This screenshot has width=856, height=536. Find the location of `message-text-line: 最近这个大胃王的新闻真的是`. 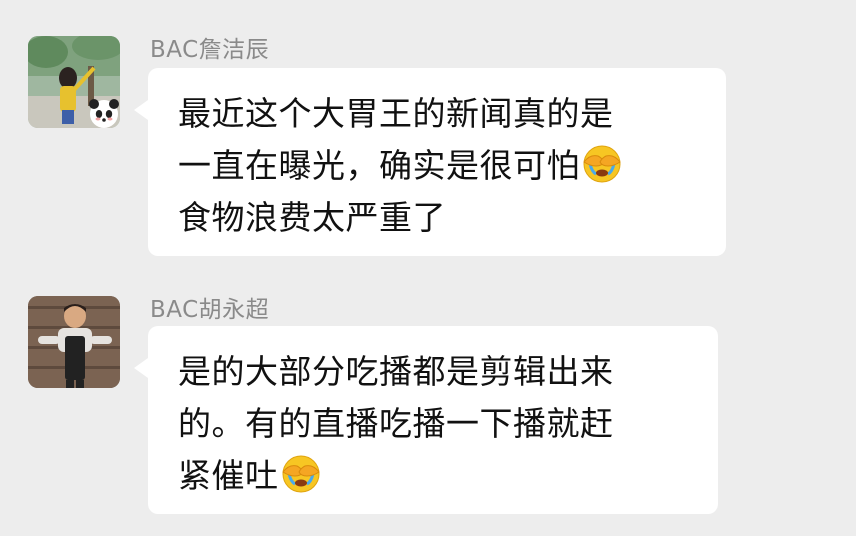

message-text-line: 最近这个大胃王的新闻真的是 is located at coordinates (396, 113).